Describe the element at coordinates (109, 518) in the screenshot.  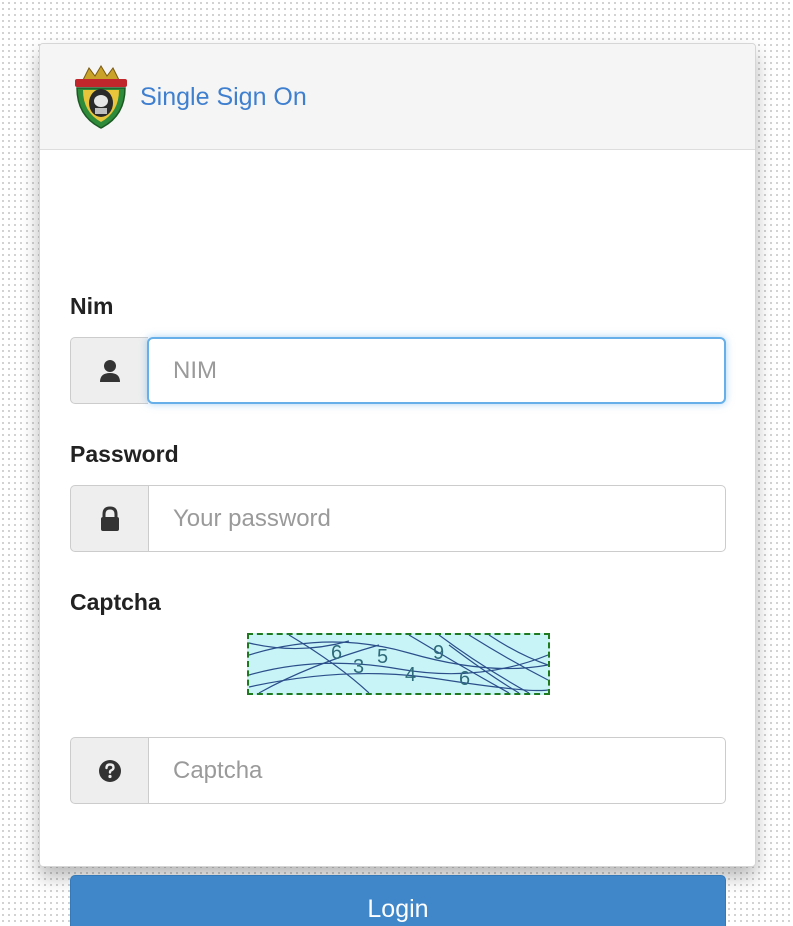
I see `lock-icon` at that location.